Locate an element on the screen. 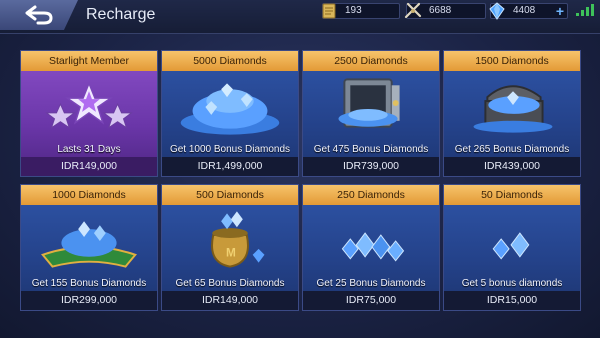  card-title: 50 Diamonds is located at coordinates (512, 195).